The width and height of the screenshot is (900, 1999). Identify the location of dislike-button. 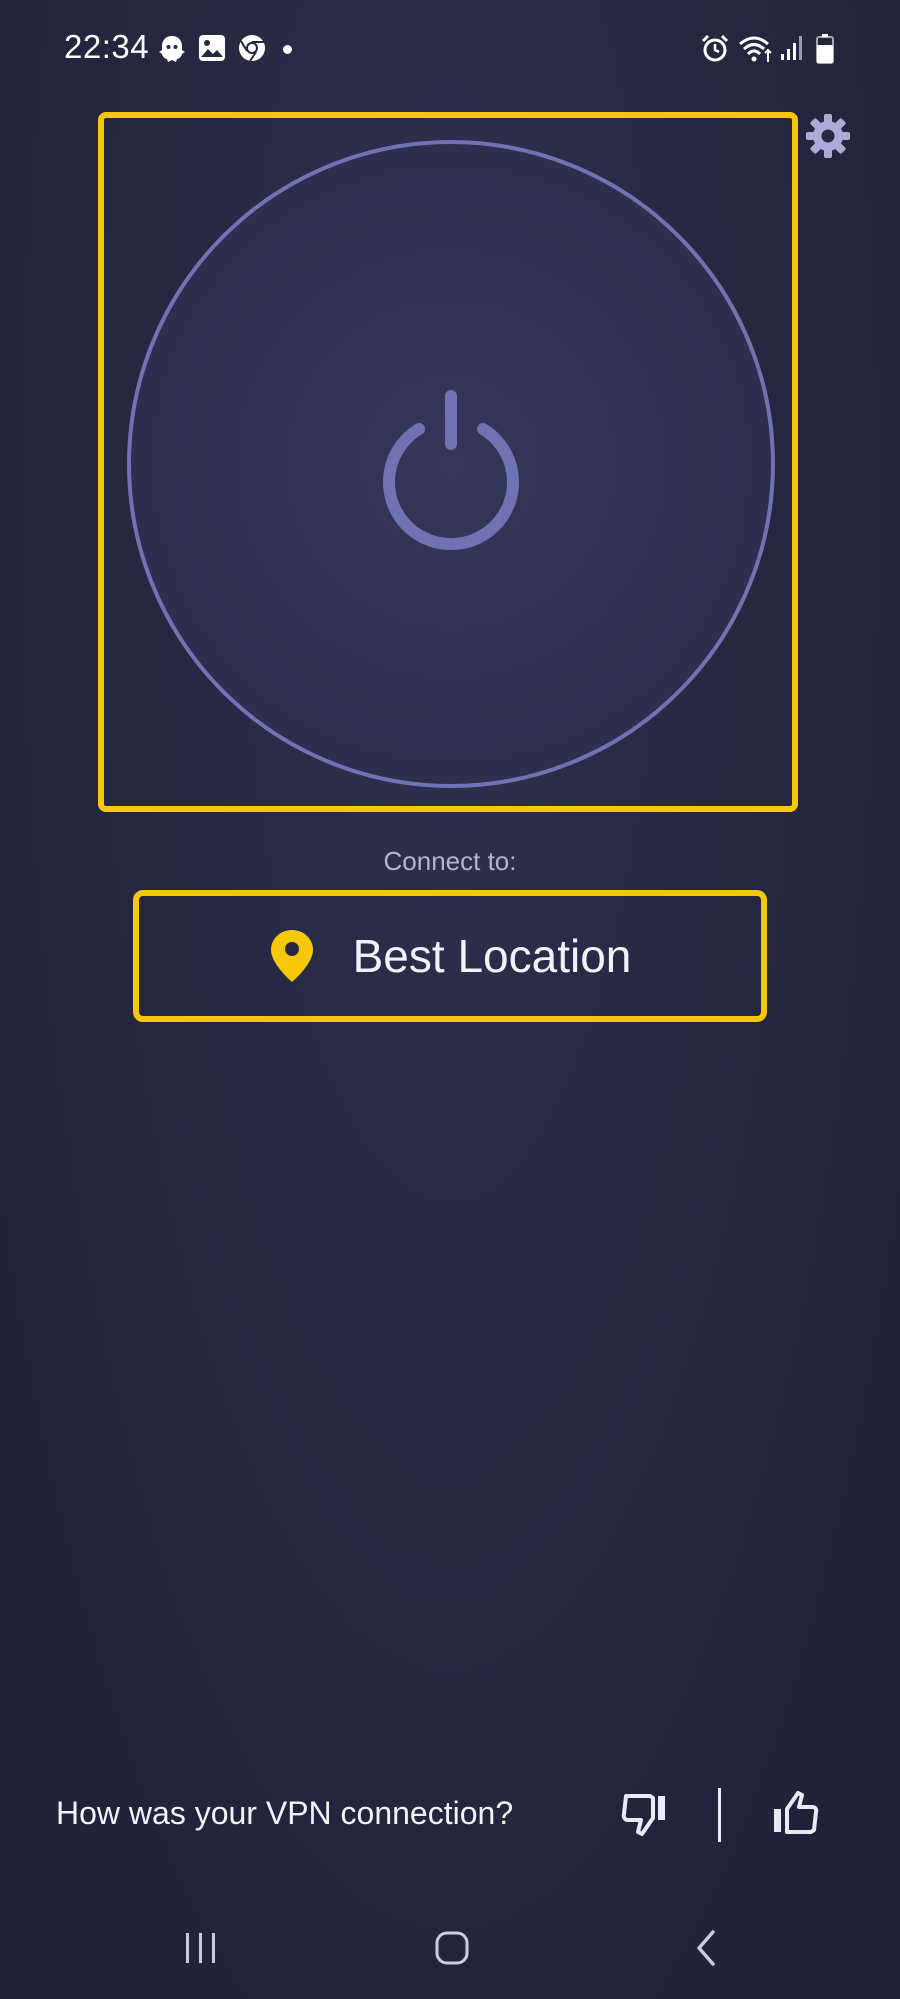
(646, 1814).